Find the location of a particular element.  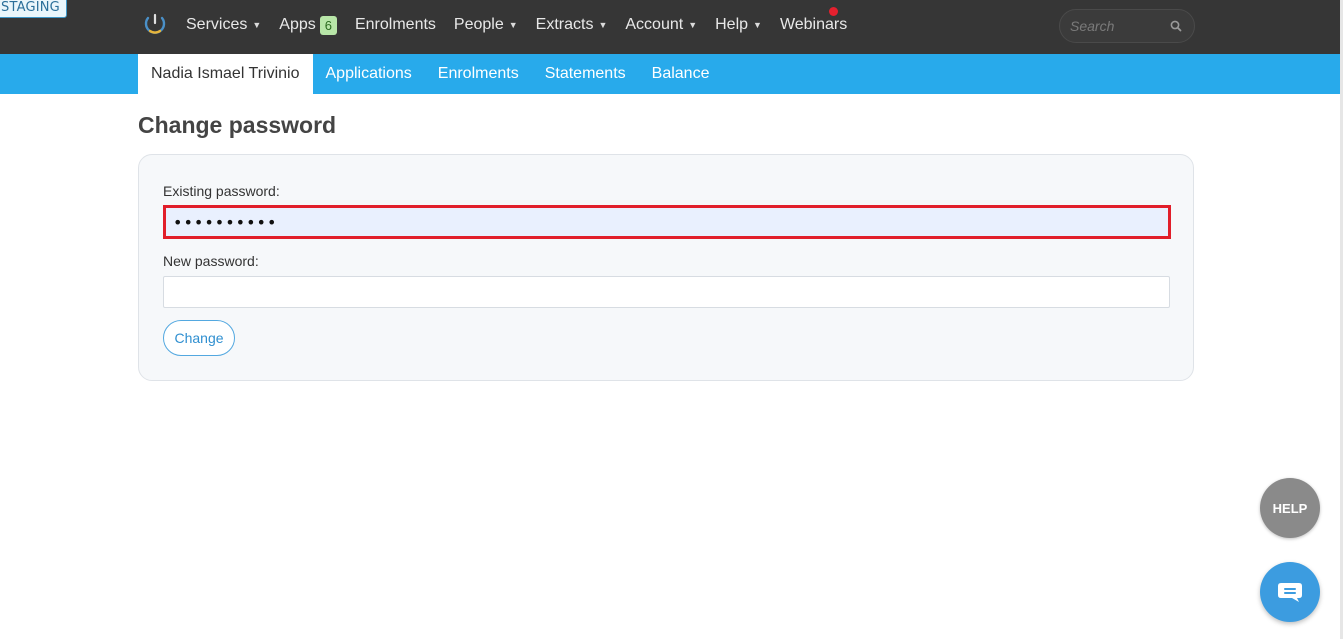

tab-enrolments: Enrolments is located at coordinates (478, 74).